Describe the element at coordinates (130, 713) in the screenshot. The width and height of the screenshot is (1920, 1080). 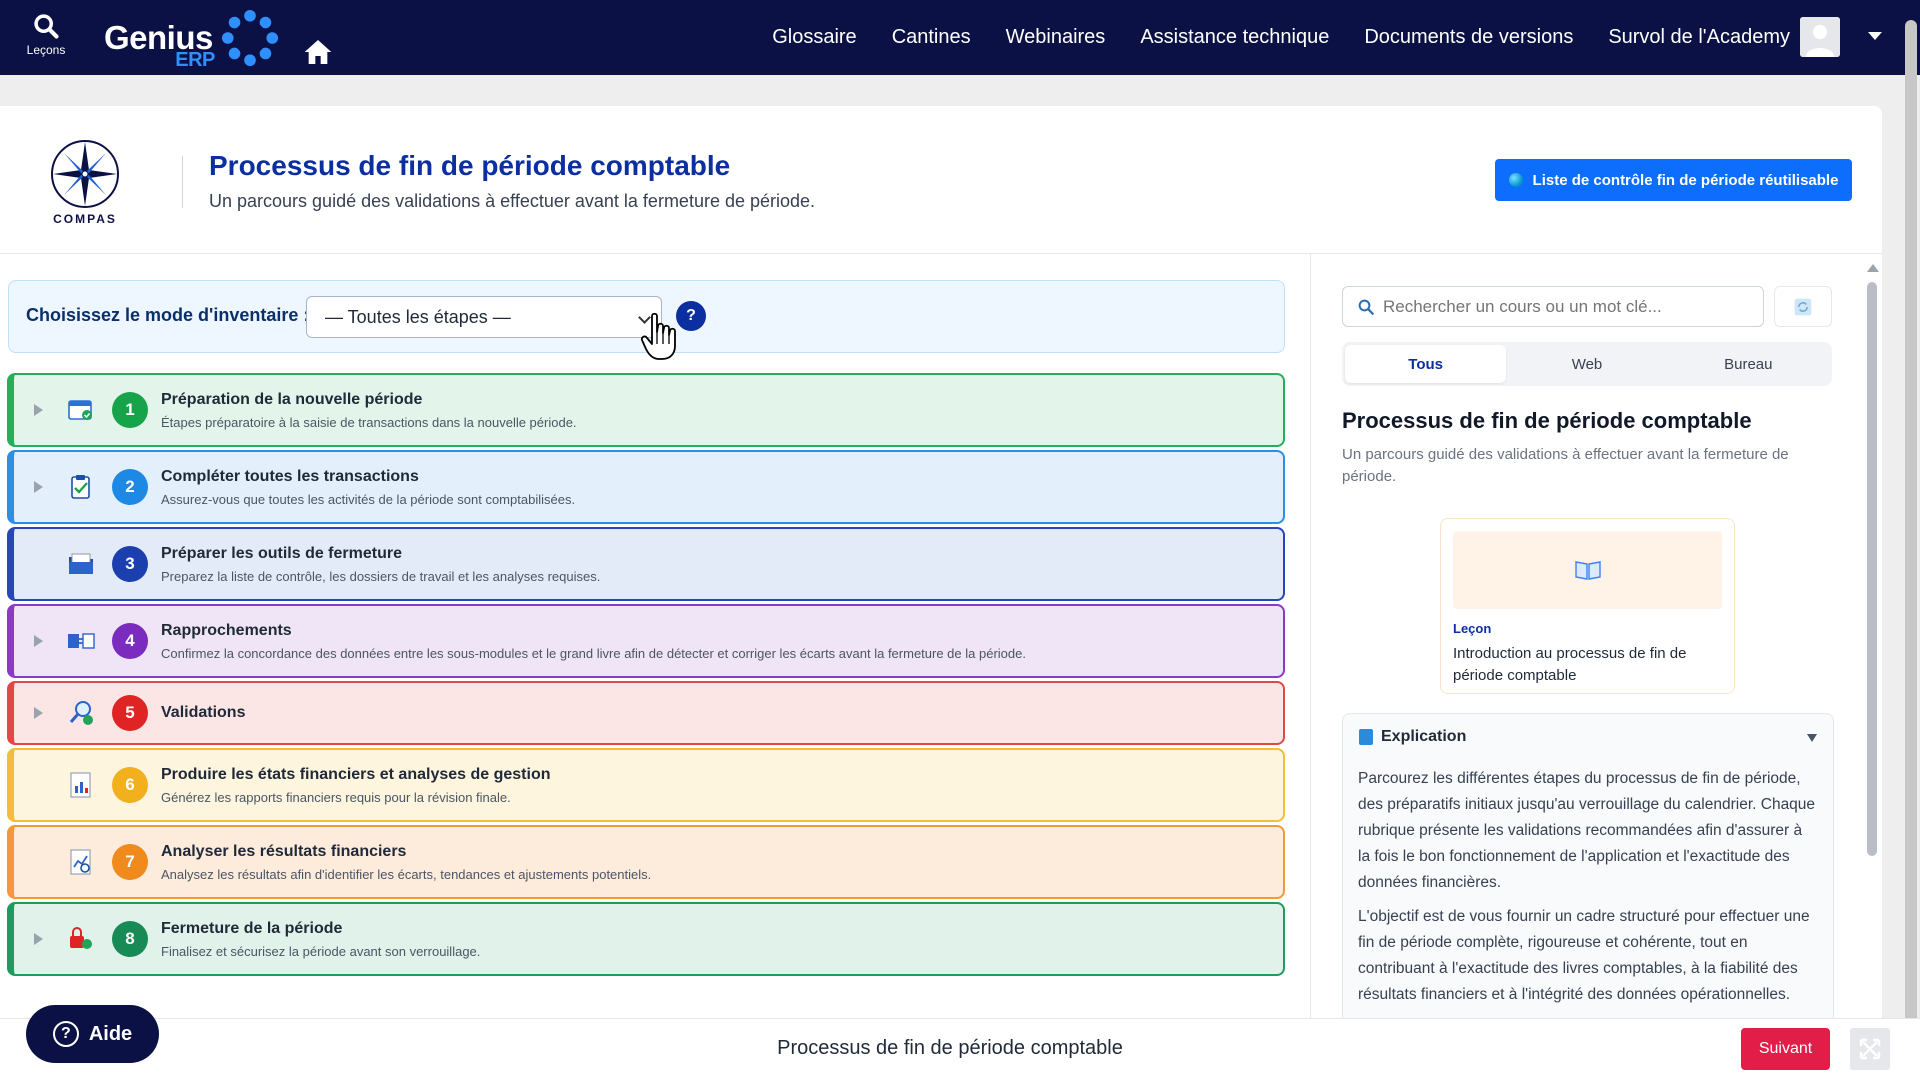
I see `step-number-badge: 5` at that location.